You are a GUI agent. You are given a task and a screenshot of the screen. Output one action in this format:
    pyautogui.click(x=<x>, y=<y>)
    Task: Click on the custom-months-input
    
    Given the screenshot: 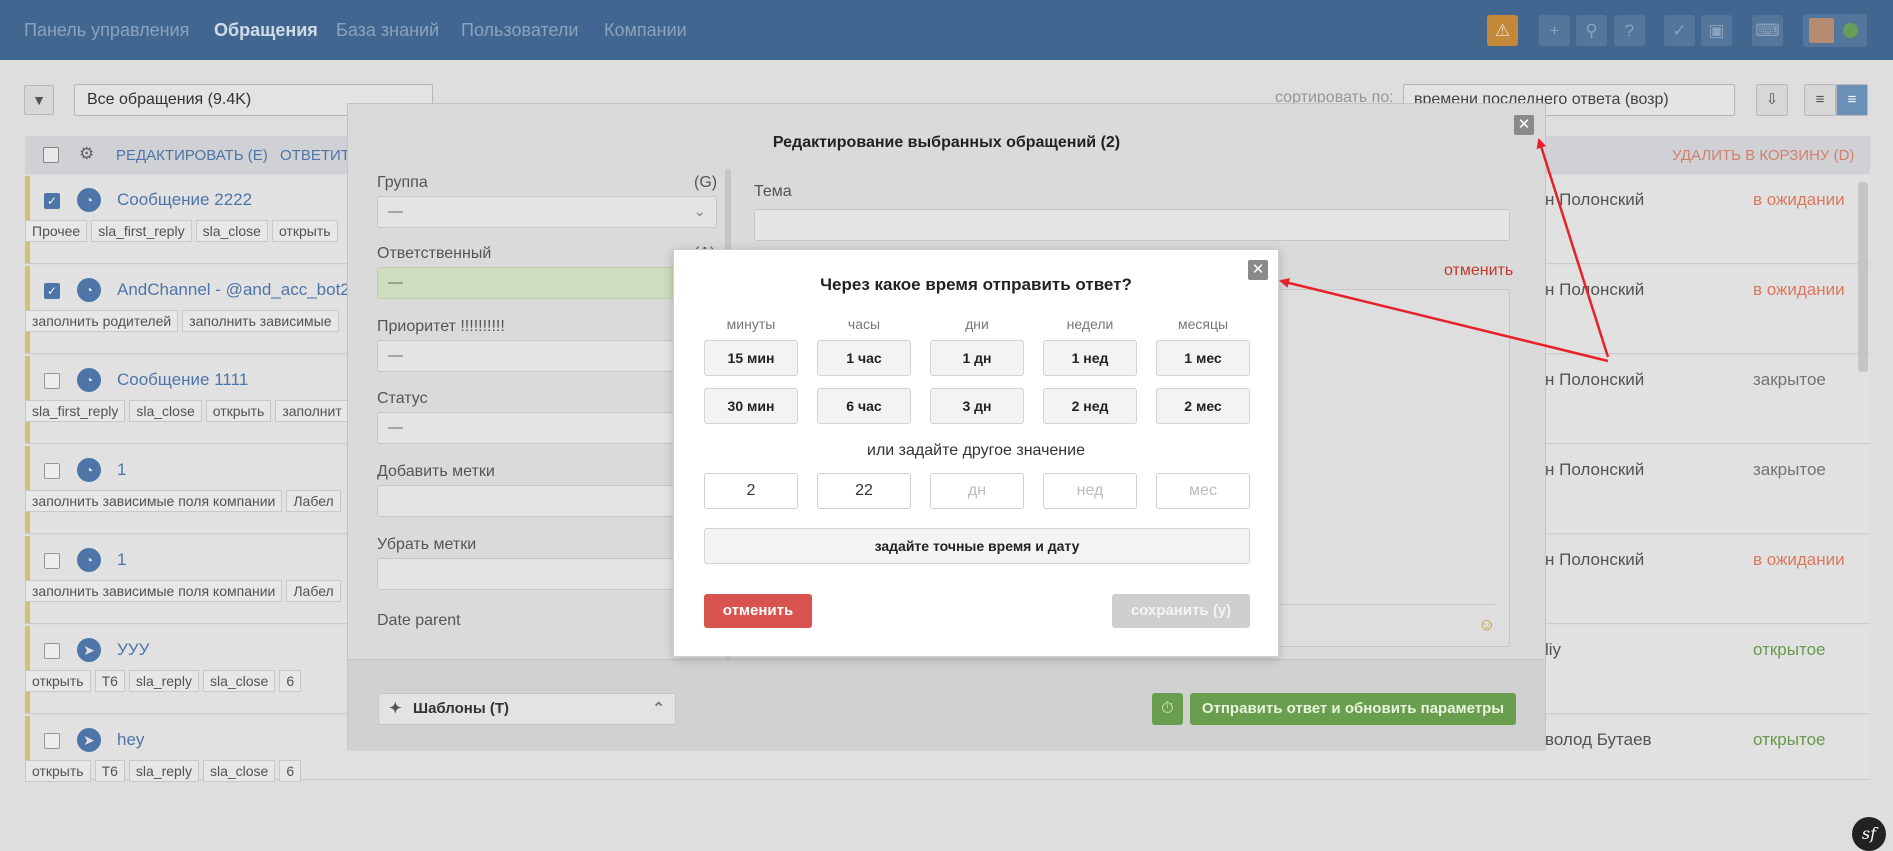 What is the action you would take?
    pyautogui.click(x=1203, y=491)
    